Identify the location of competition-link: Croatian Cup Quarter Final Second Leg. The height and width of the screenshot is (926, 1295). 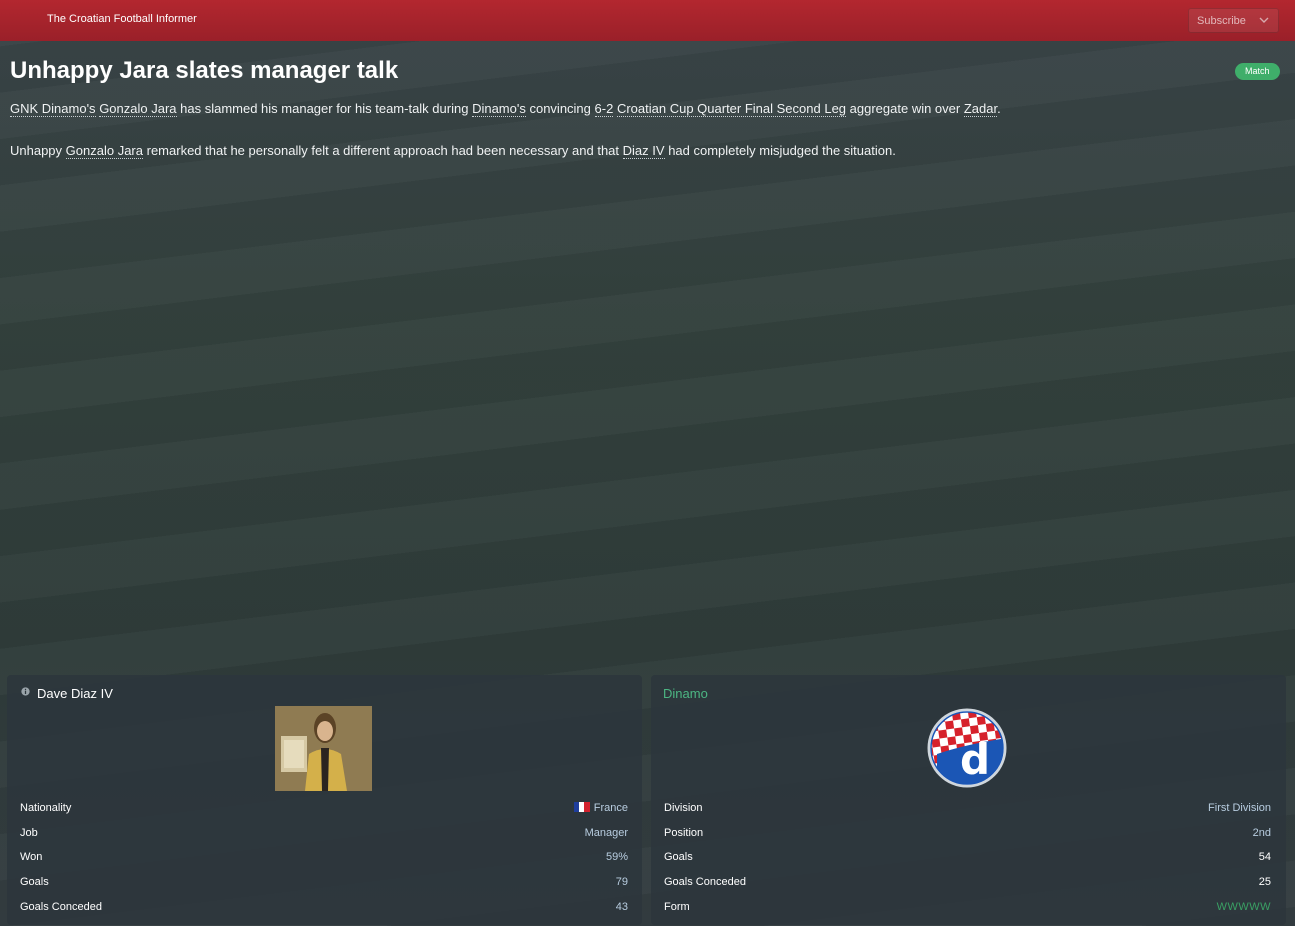
(731, 109).